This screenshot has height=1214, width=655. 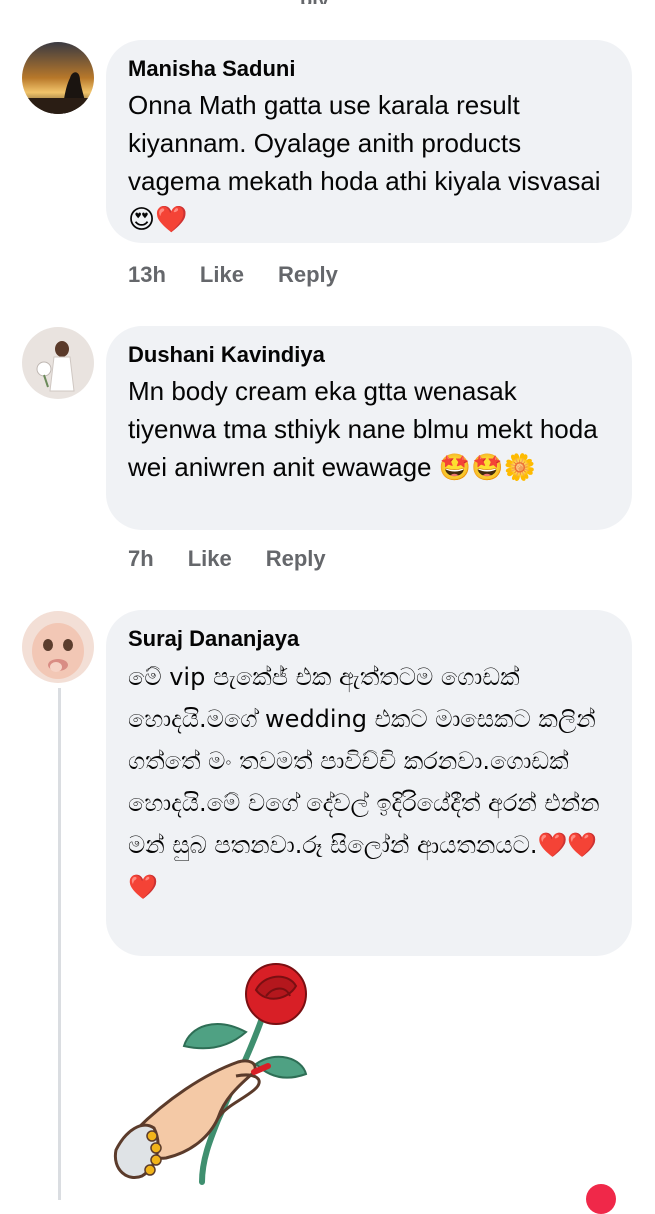 I want to click on comment-time: 13h, so click(x=147, y=275).